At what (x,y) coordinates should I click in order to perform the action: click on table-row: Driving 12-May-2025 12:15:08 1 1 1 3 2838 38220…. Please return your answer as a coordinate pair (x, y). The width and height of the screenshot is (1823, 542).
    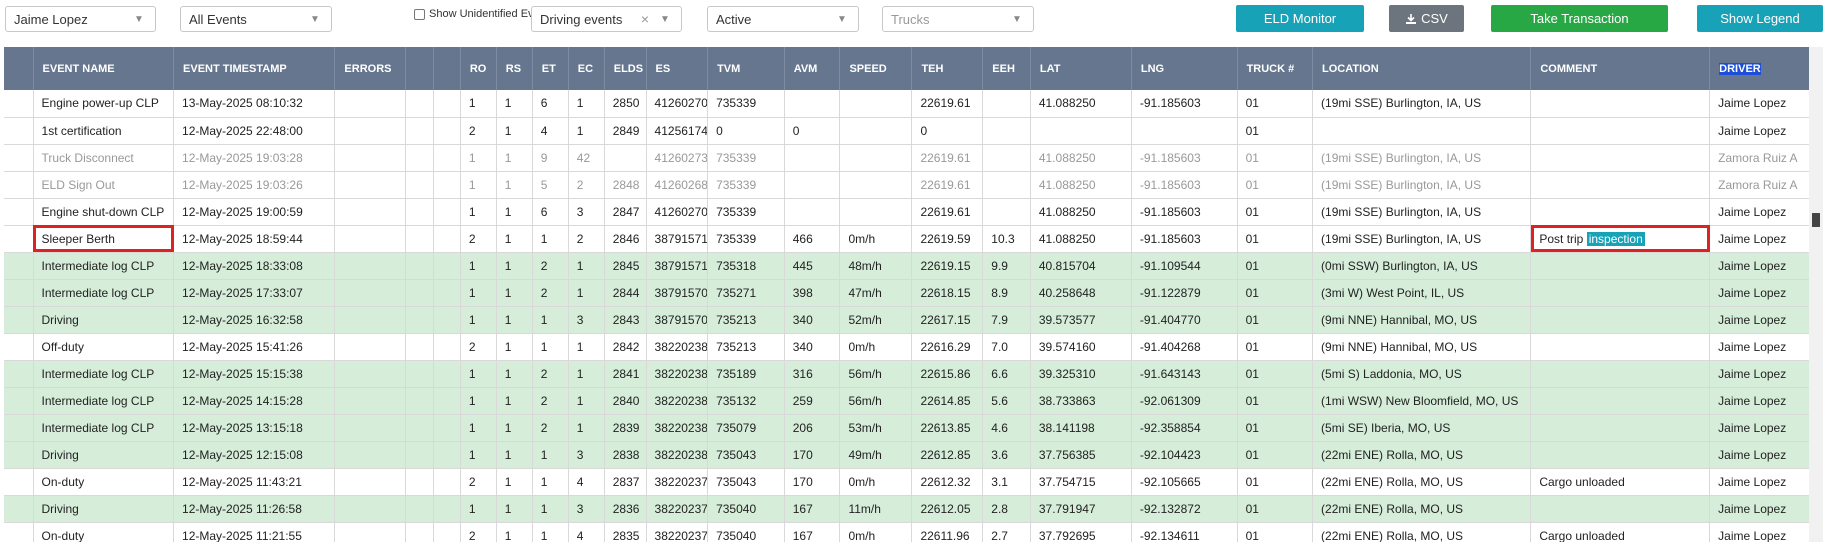
    Looking at the image, I should click on (913, 455).